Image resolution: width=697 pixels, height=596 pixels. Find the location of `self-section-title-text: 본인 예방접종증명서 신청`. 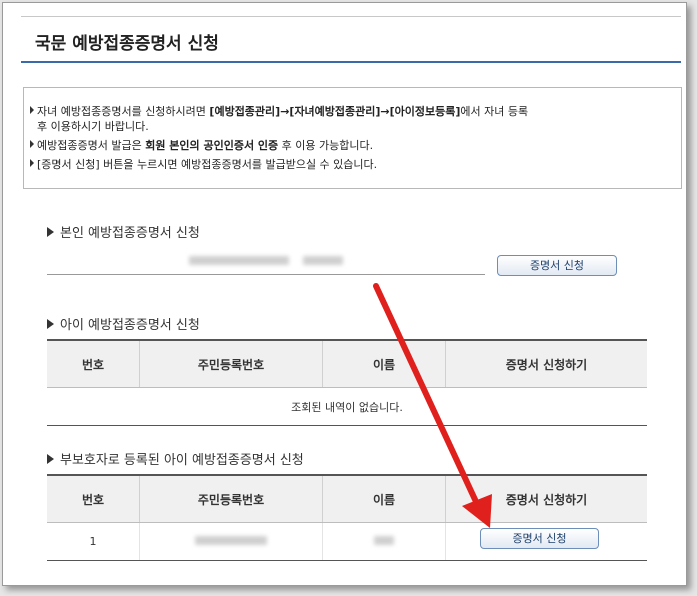

self-section-title-text: 본인 예방접종증명서 신청 is located at coordinates (130, 233).